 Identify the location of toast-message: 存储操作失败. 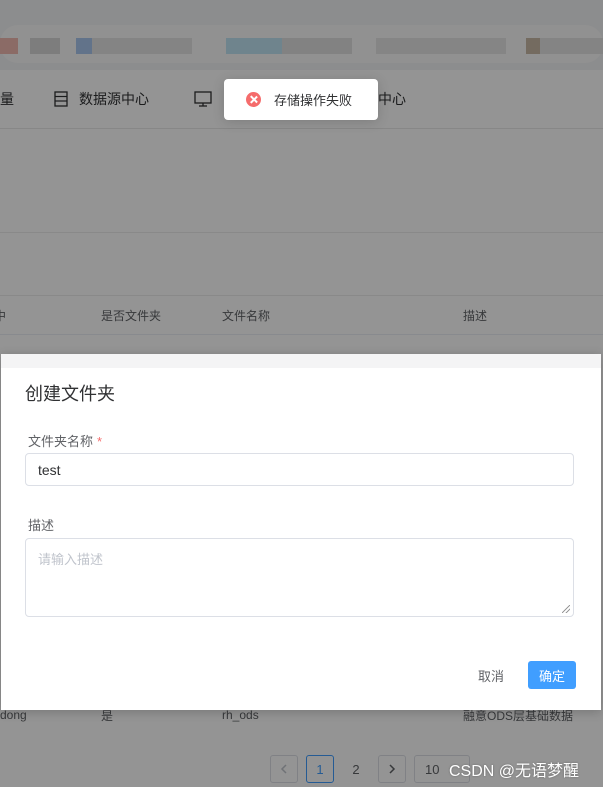
(313, 100).